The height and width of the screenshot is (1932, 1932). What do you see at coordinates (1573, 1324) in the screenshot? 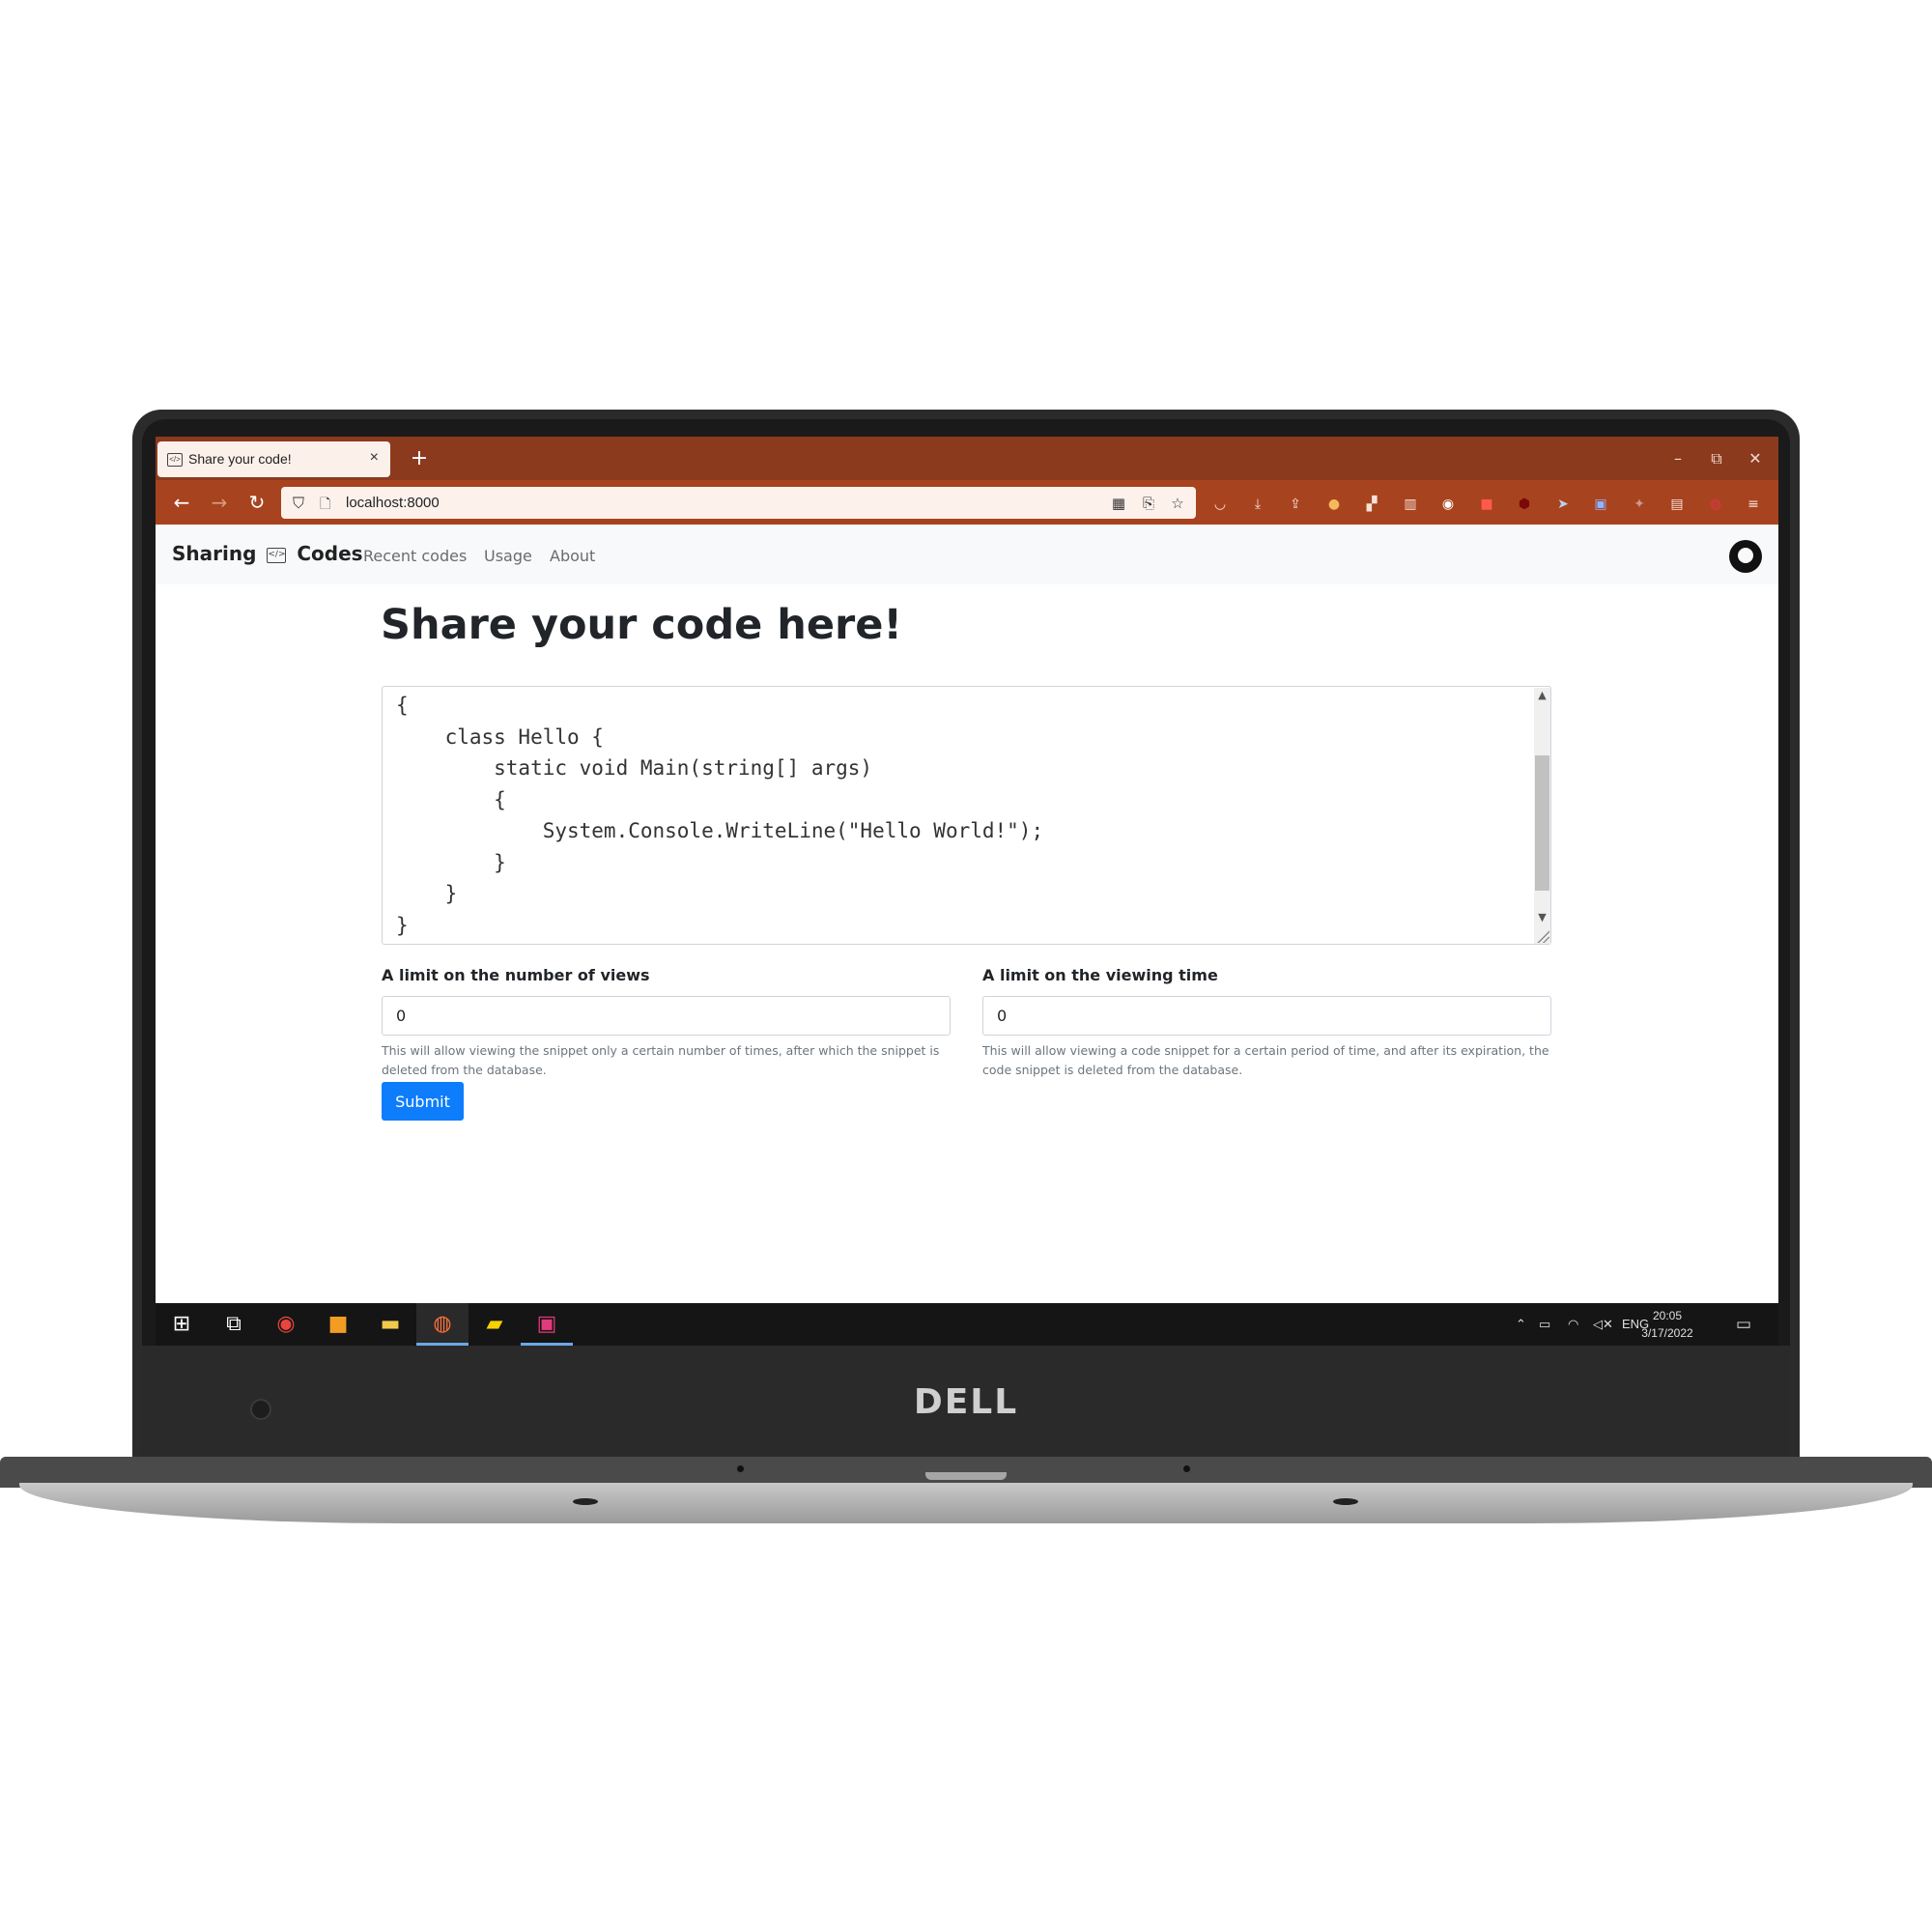
I see `wifi-icon: ◠` at bounding box center [1573, 1324].